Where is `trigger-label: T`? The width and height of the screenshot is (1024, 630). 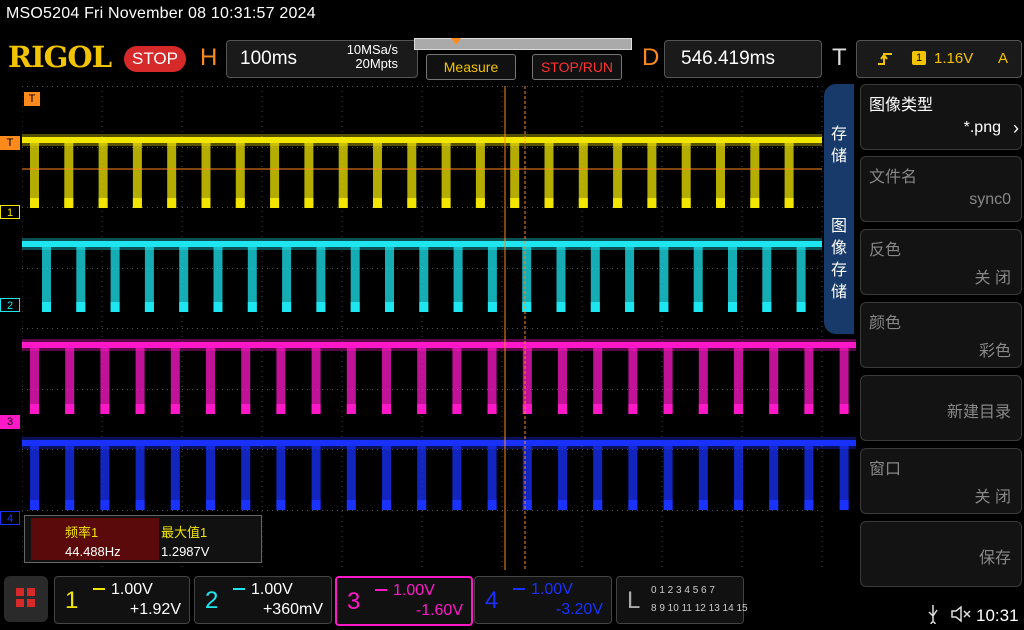
trigger-label: T is located at coordinates (839, 57).